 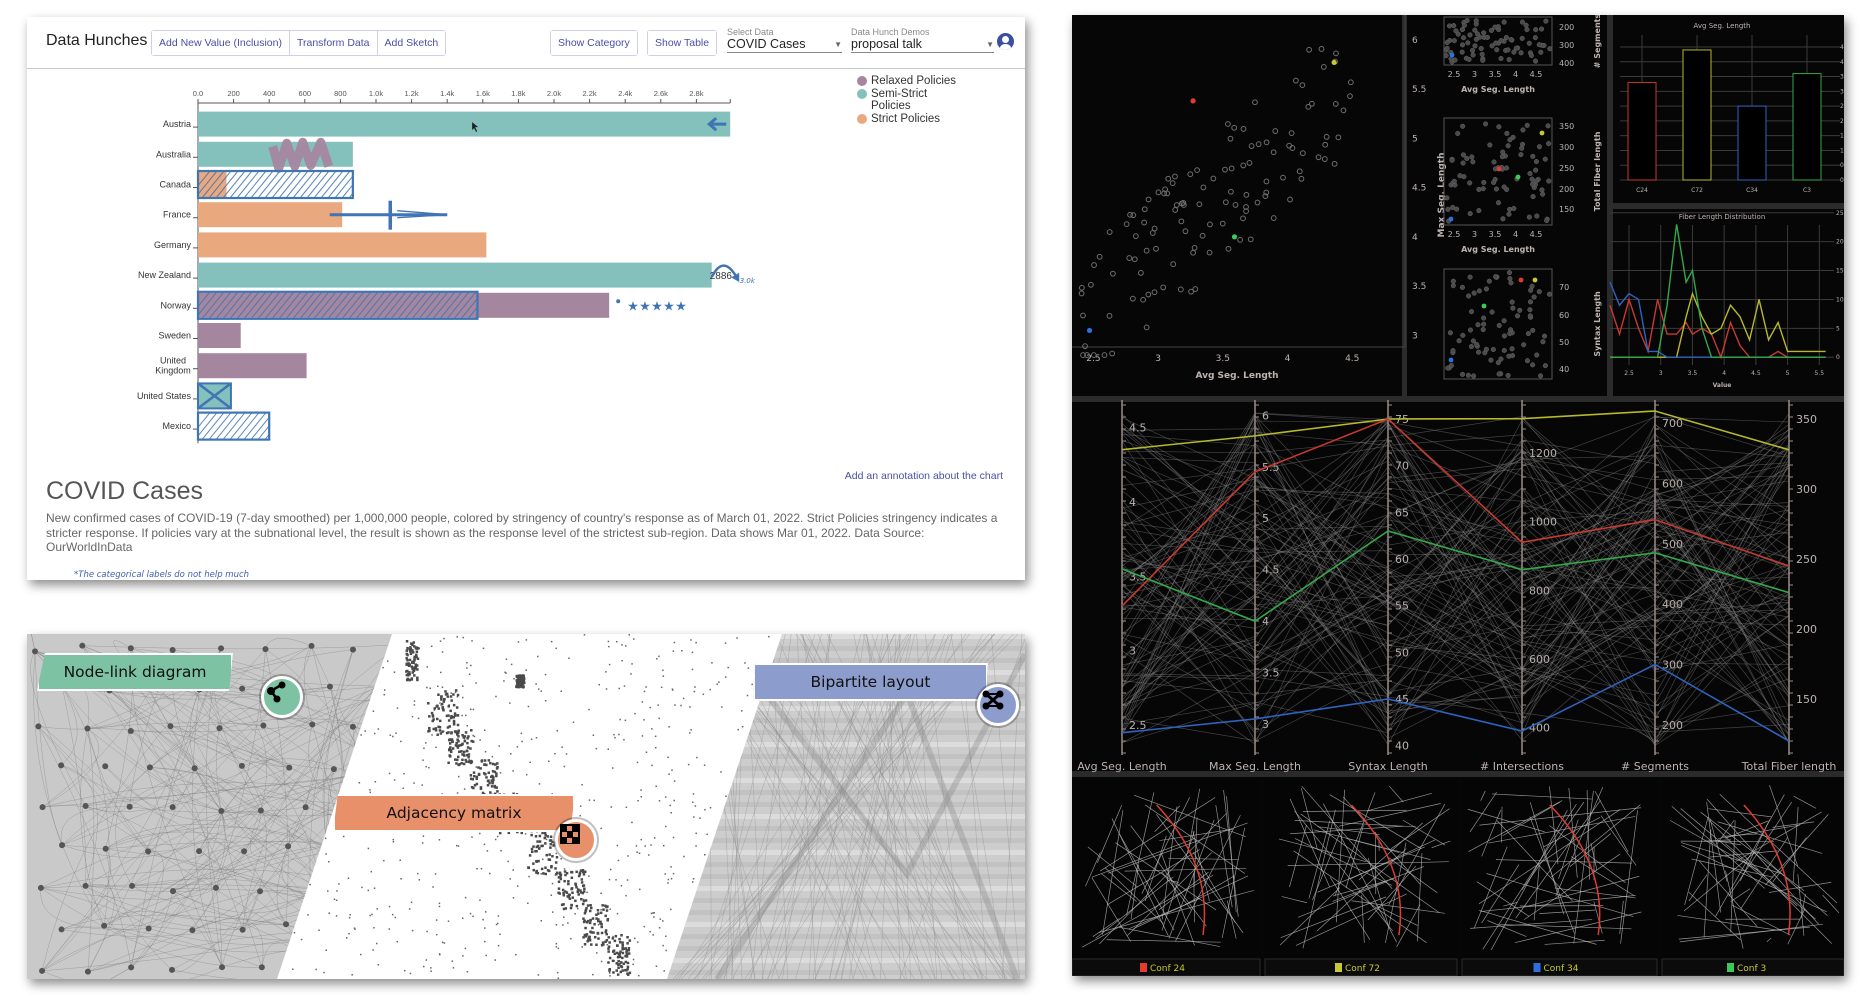 What do you see at coordinates (1806, 419) in the screenshot?
I see `pc-tick-label: 350` at bounding box center [1806, 419].